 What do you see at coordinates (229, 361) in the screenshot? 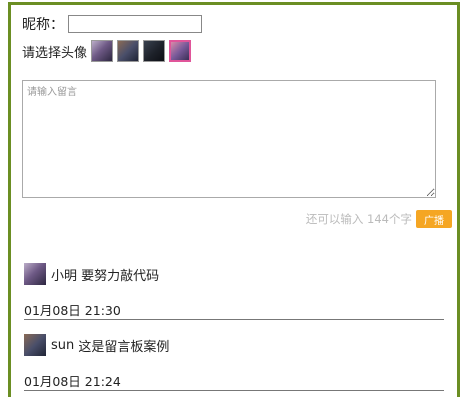
I see `message-item: sun 这是留言板案例 01月08日 21:24` at bounding box center [229, 361].